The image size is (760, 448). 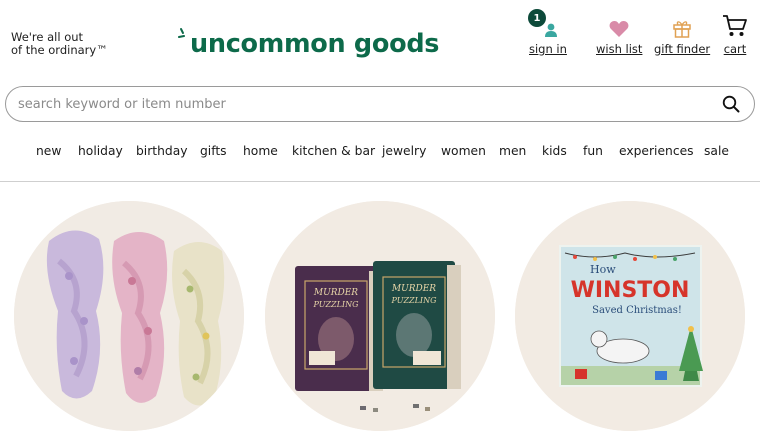 I want to click on nav-divider, so click(x=380, y=181).